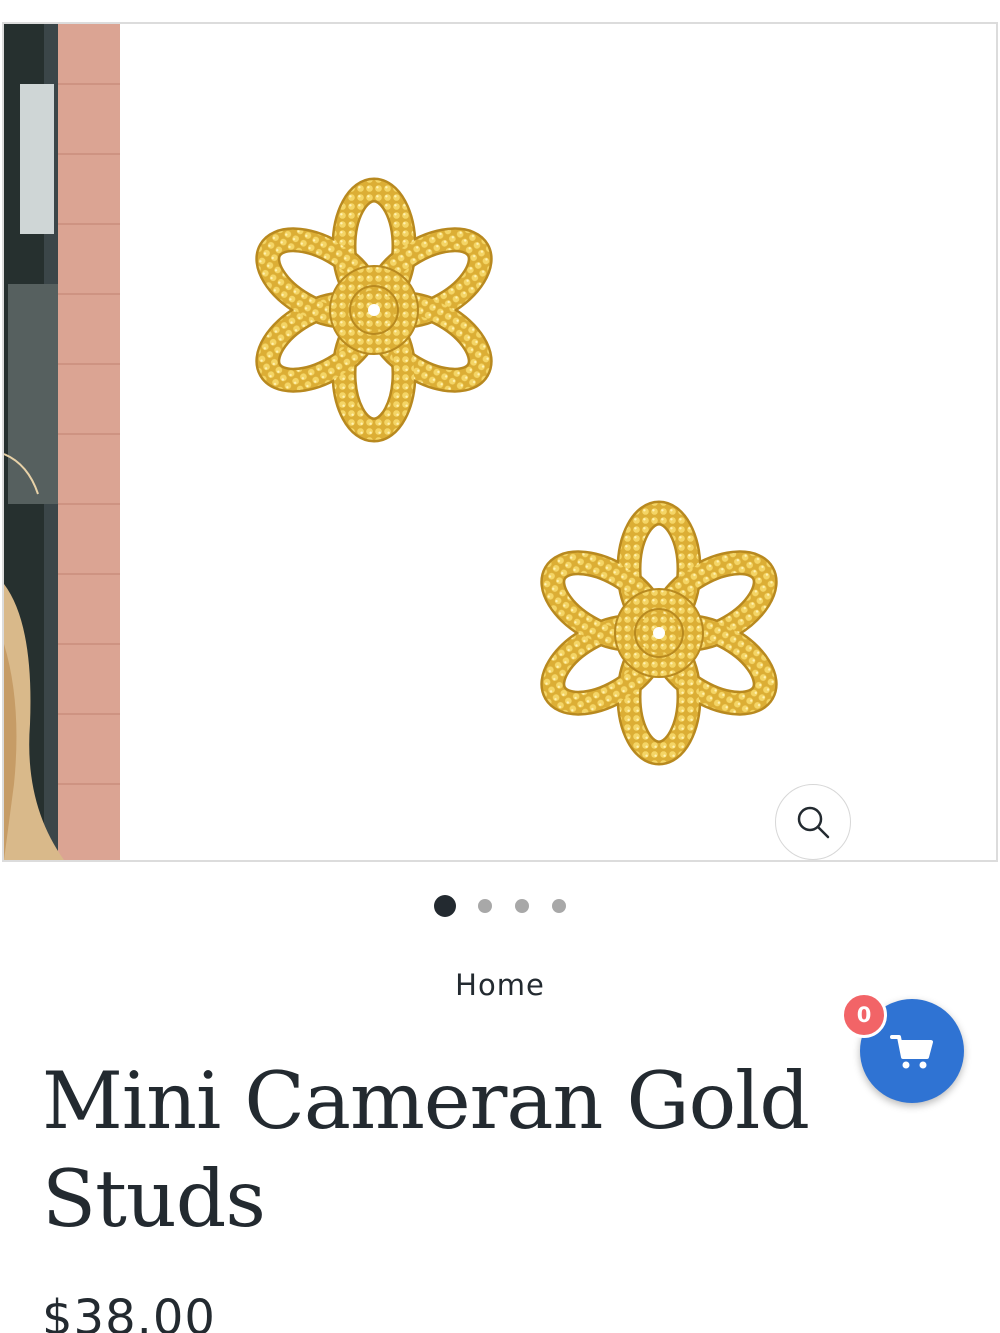 The image size is (1000, 1333). I want to click on gallery-dot-1-active, so click(445, 906).